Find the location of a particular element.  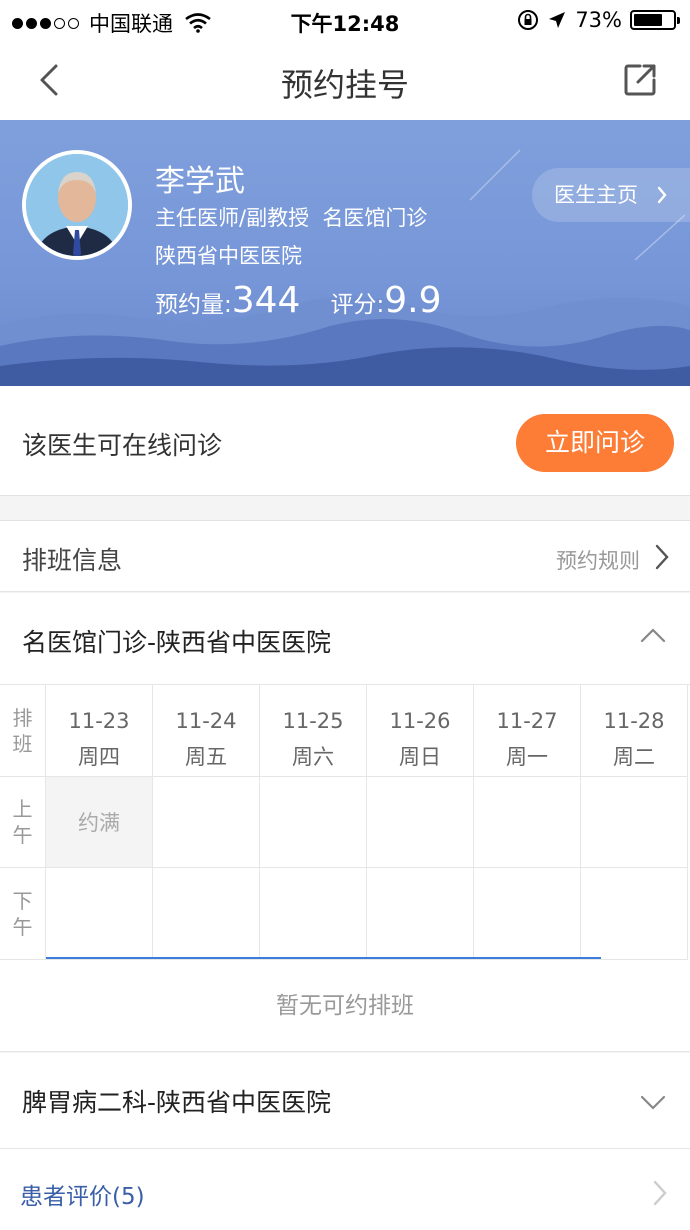

patient-reviews-row: 患者评价(5) is located at coordinates (345, 1189).